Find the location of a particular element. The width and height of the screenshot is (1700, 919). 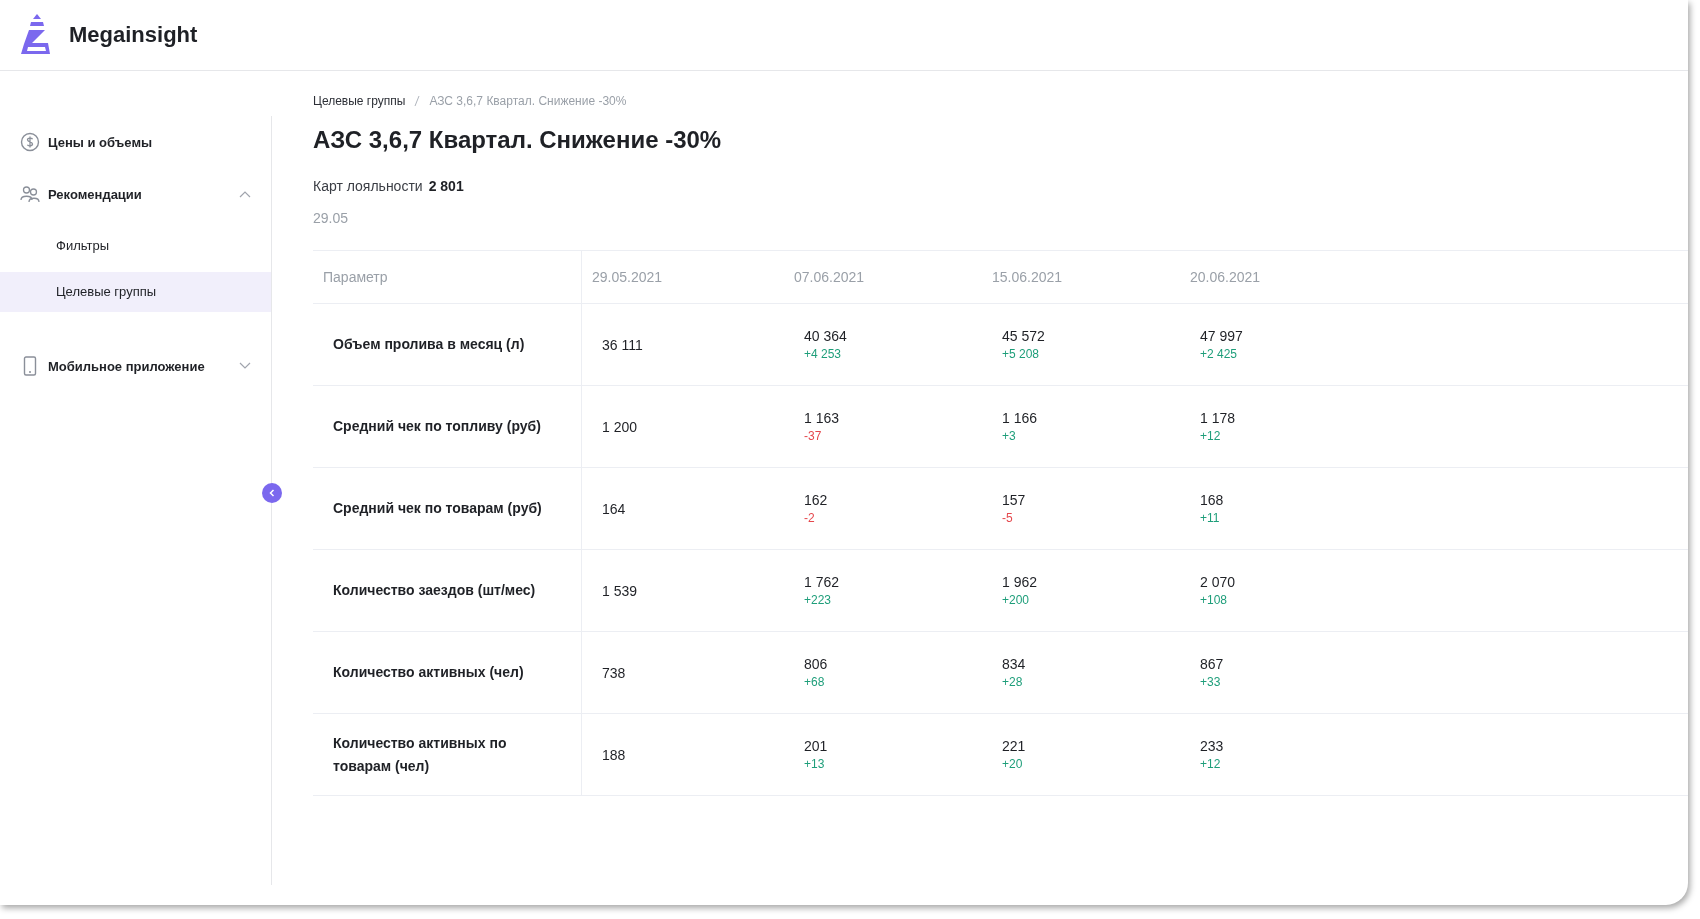

parameter-cell: Средний чек по товарам (руб) is located at coordinates (447, 508).